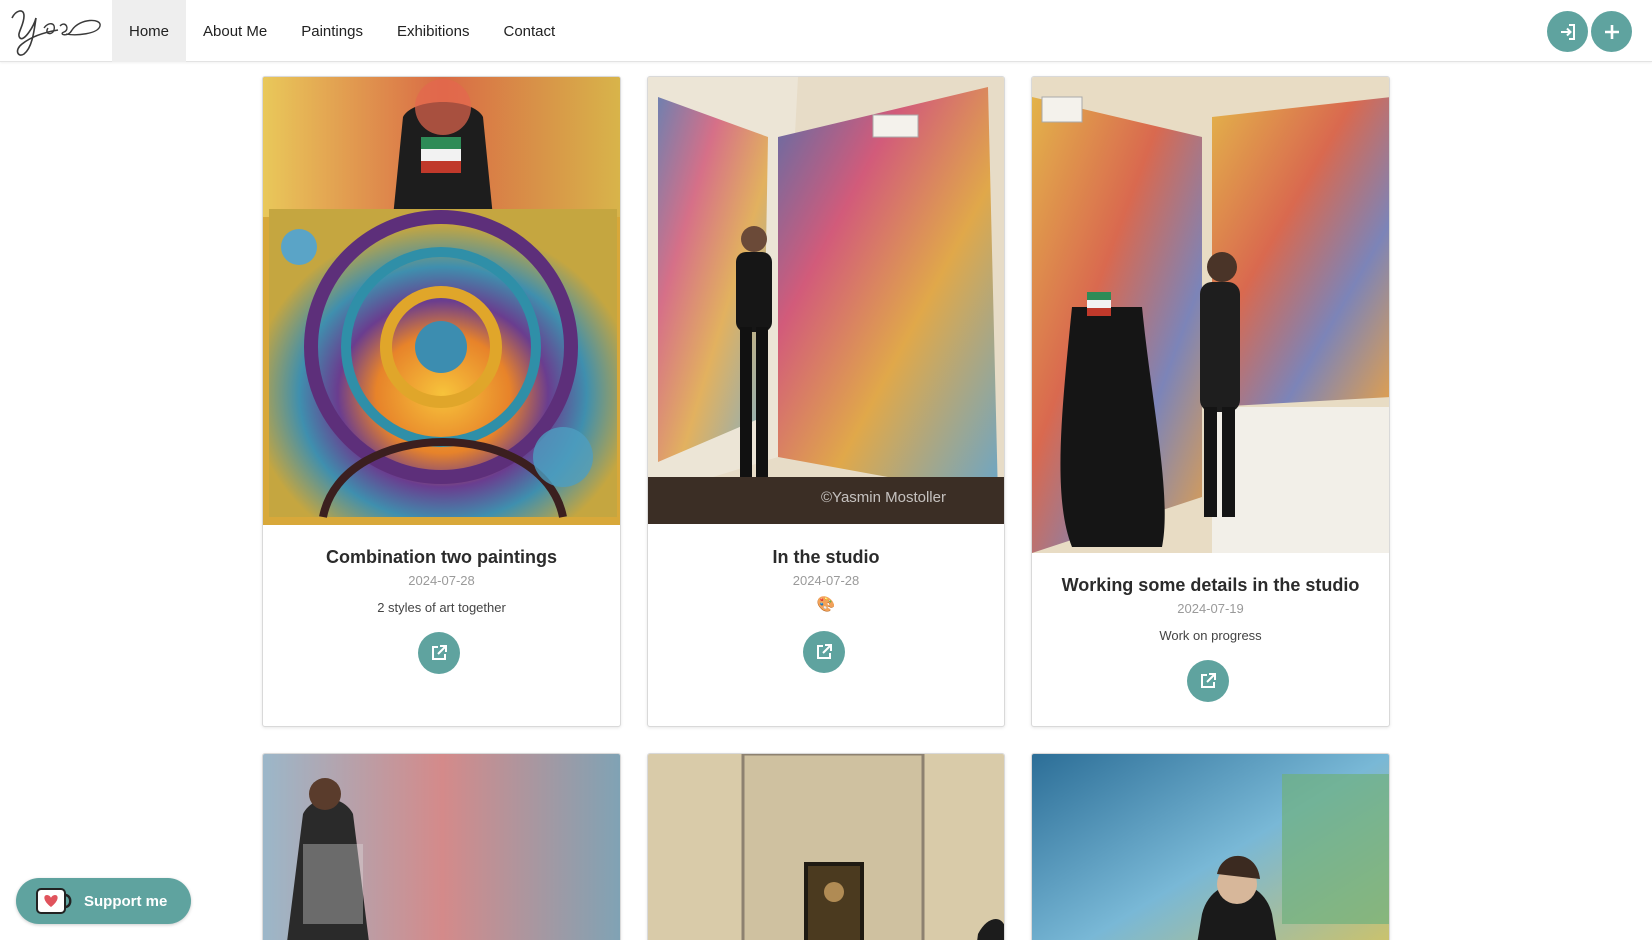  What do you see at coordinates (126, 901) in the screenshot?
I see `support-me-label: Support me` at bounding box center [126, 901].